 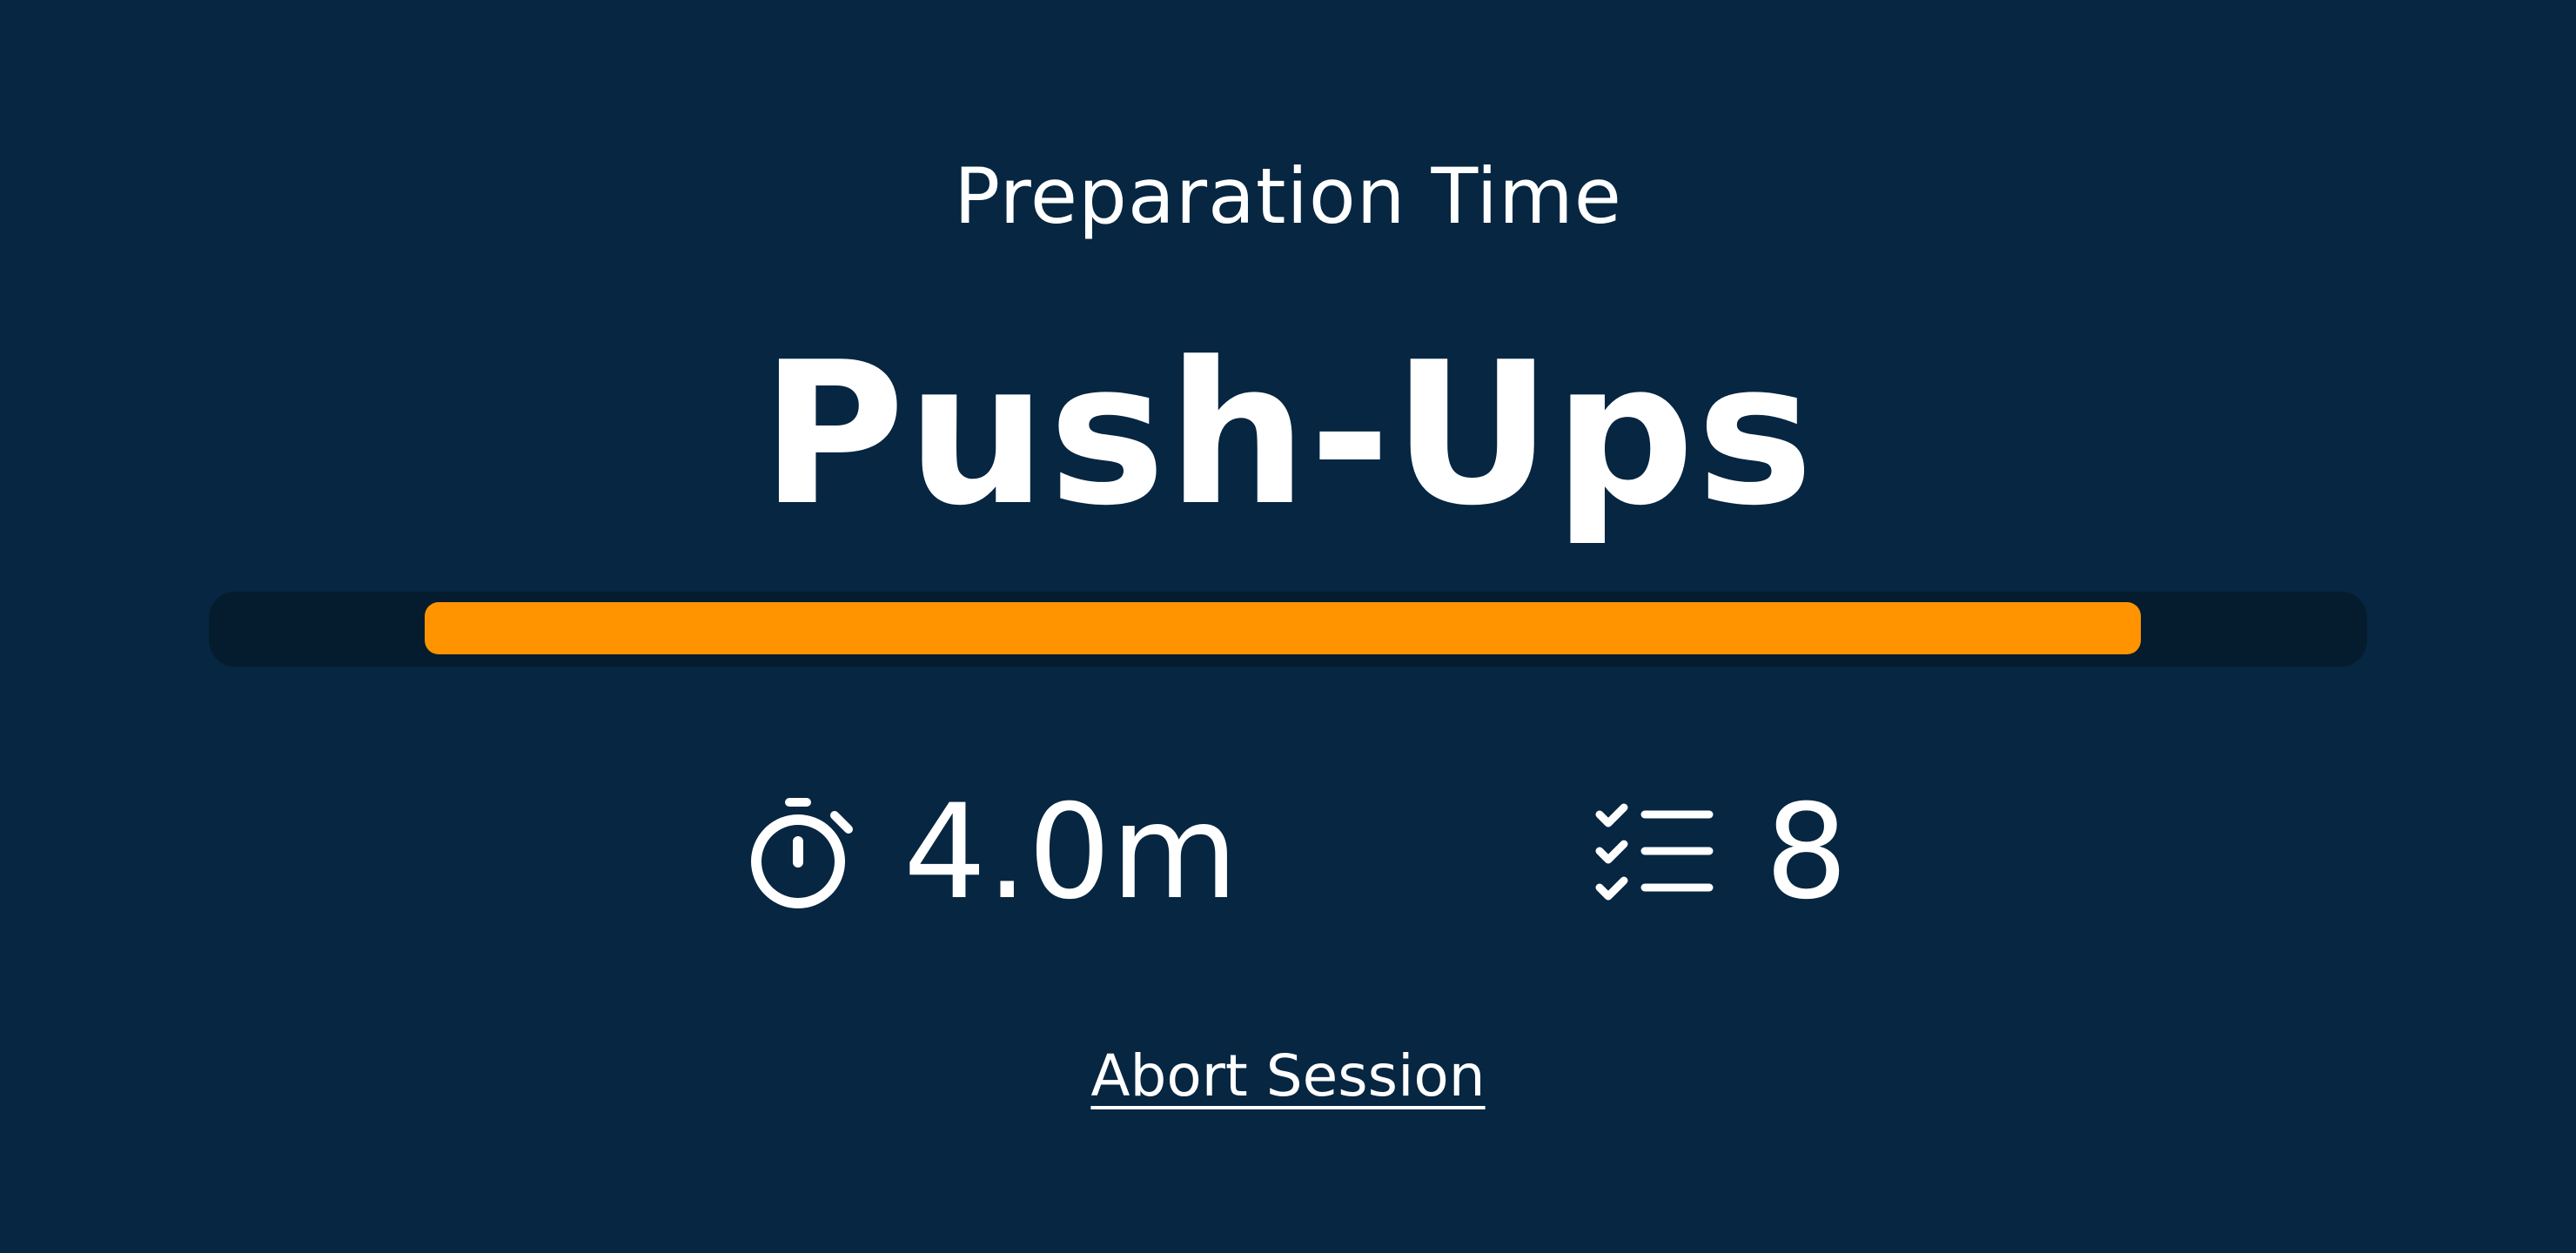 I want to click on progress-bar, so click(x=1288, y=629).